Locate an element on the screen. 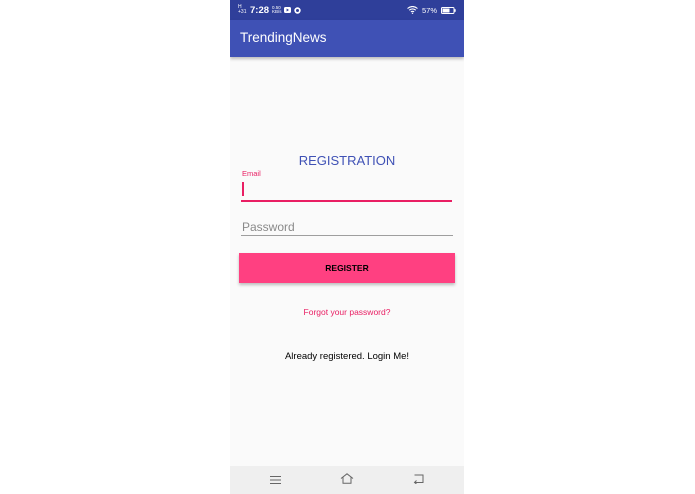  battery-percent: 57% is located at coordinates (429, 10).